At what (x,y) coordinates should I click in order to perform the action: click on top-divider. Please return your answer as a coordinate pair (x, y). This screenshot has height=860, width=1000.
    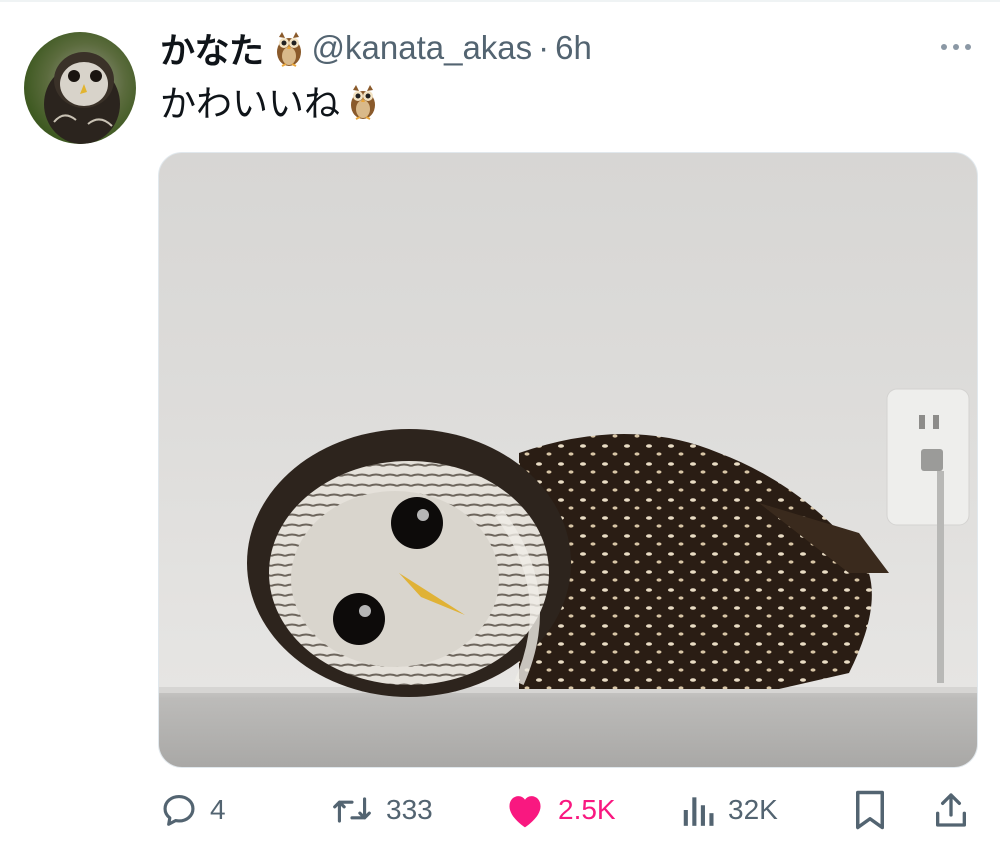
    Looking at the image, I should click on (500, 1).